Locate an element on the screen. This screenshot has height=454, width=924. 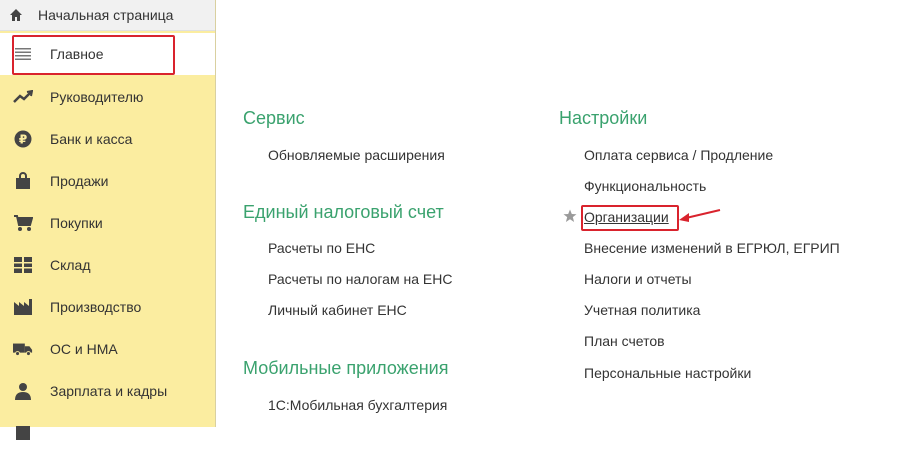
sidebar-item-partial is located at coordinates (107, 433).